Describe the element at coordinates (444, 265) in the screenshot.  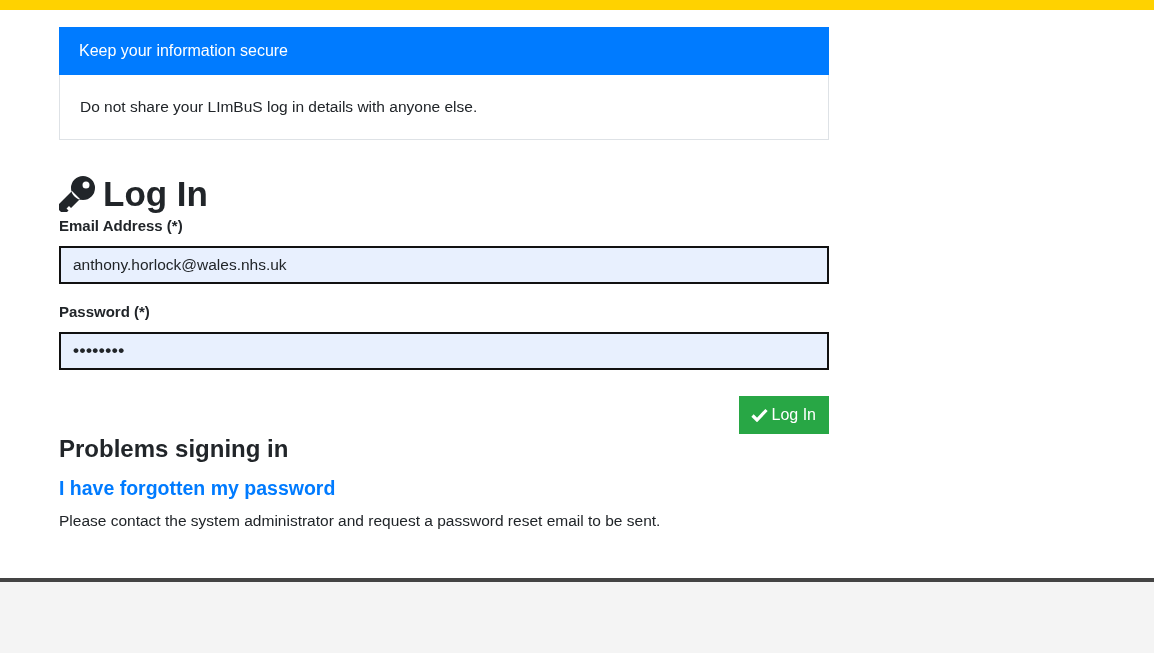
I see `email-field: anthony.horlock@wales.nhs.uk` at that location.